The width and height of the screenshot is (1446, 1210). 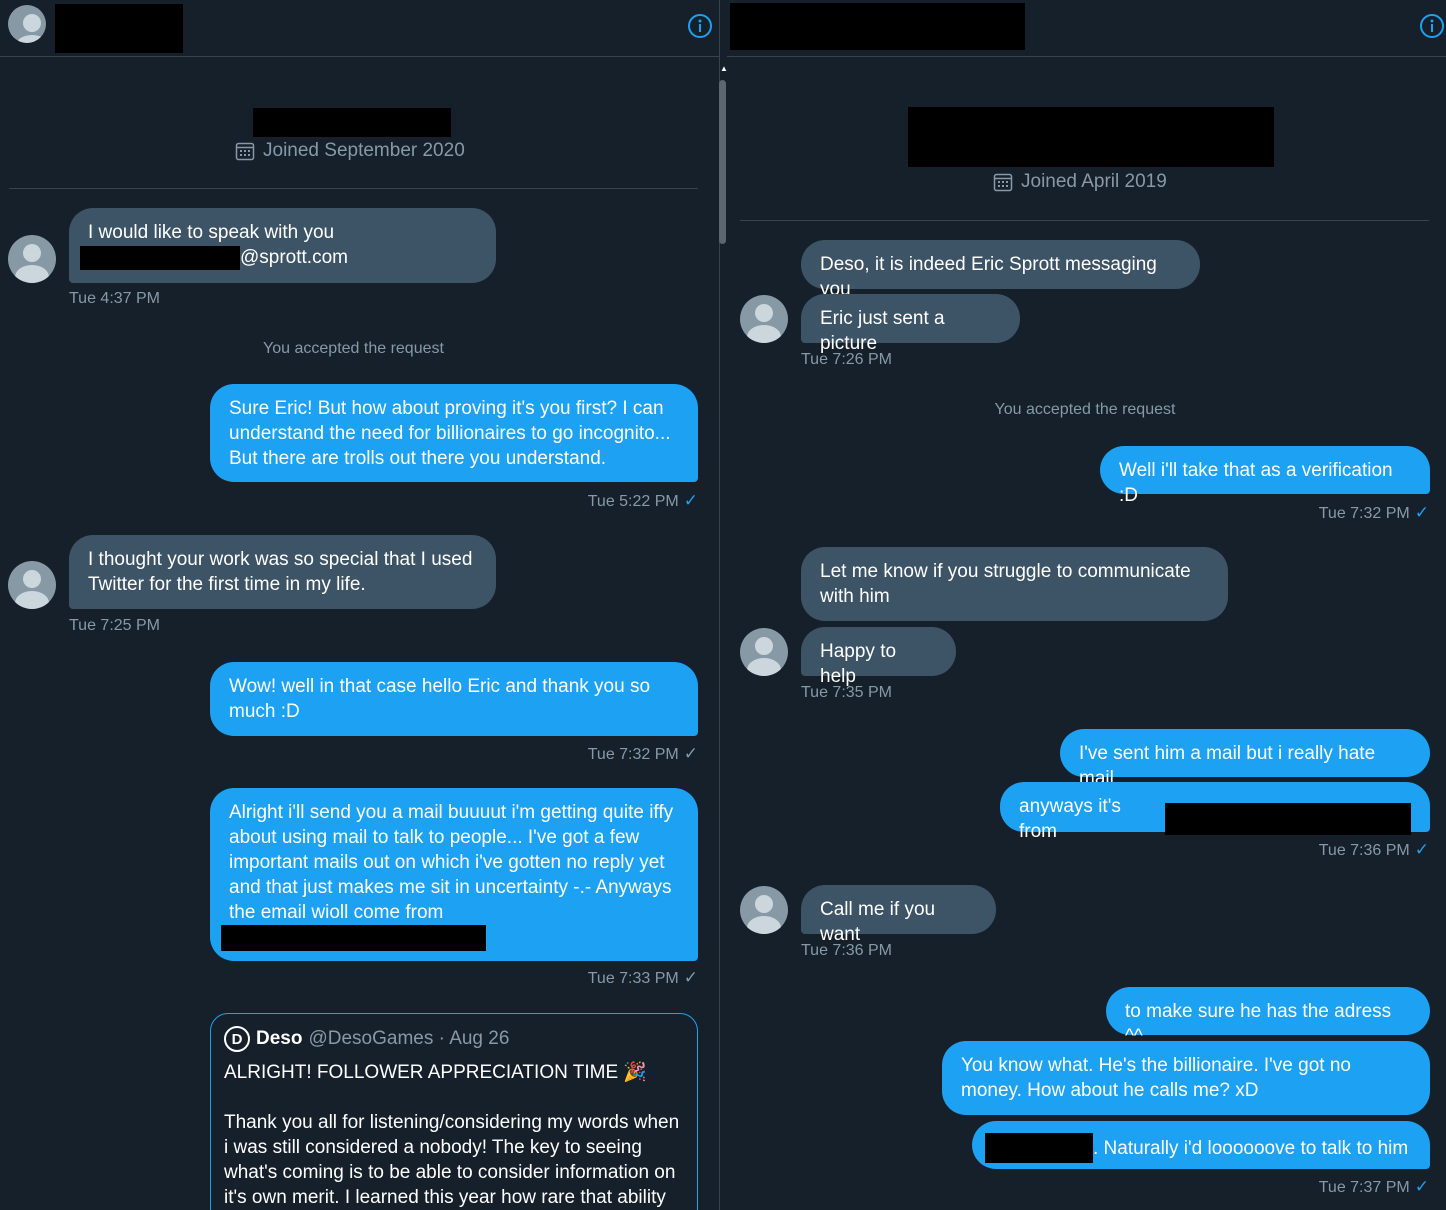 I want to click on message-text: . Naturally i'd loooooove to talk to him, so click(x=1251, y=1148).